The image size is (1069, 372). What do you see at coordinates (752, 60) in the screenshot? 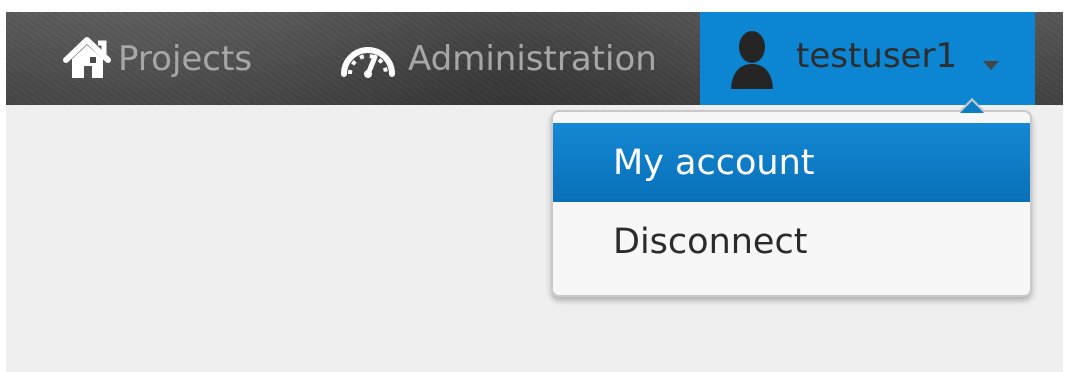
I see `user-icon` at bounding box center [752, 60].